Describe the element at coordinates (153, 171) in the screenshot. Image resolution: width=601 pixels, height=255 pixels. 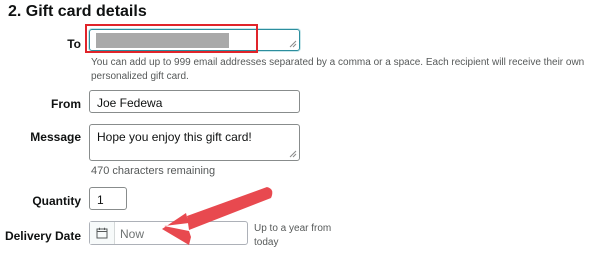
I see `message-characters-remaining: 470 characters remaining` at that location.